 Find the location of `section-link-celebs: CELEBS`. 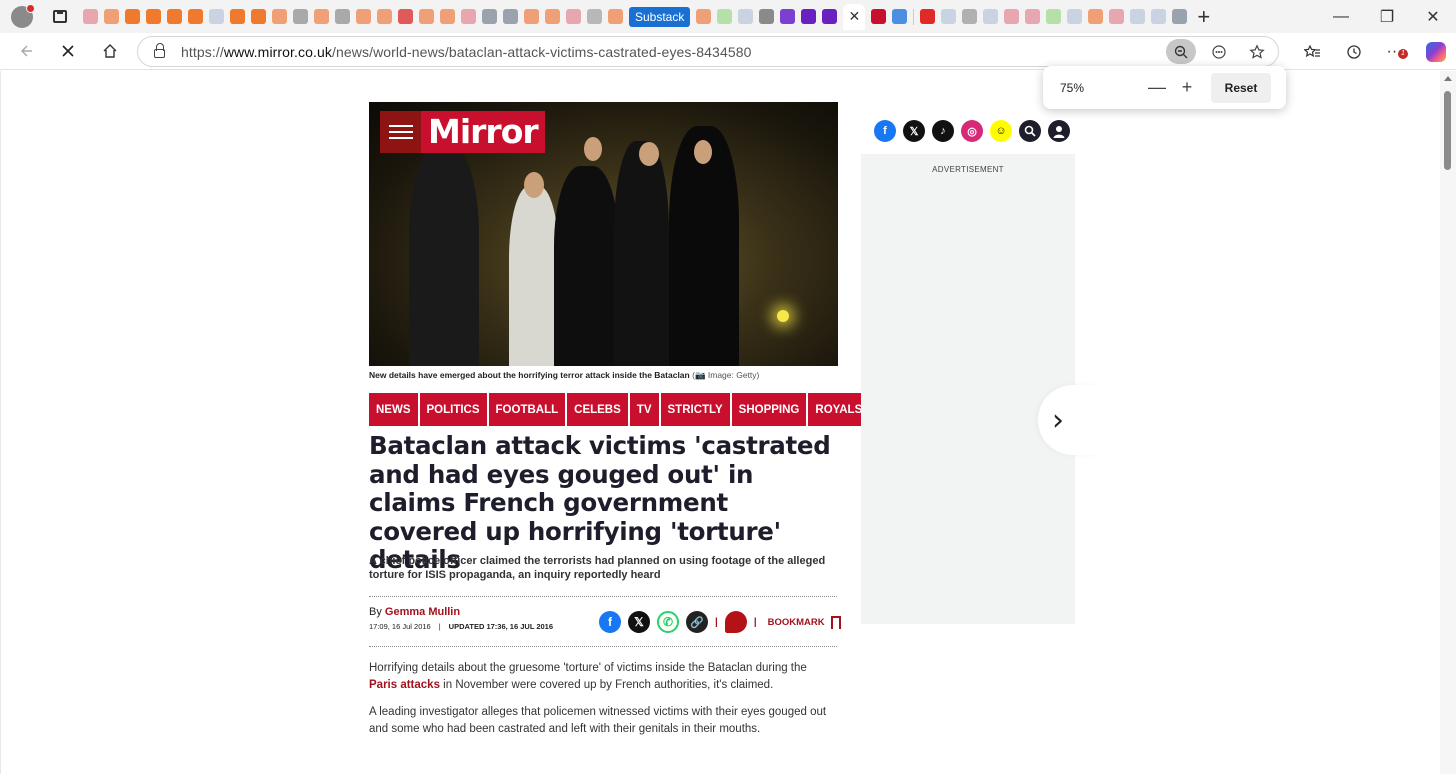

section-link-celebs: CELEBS is located at coordinates (597, 409).